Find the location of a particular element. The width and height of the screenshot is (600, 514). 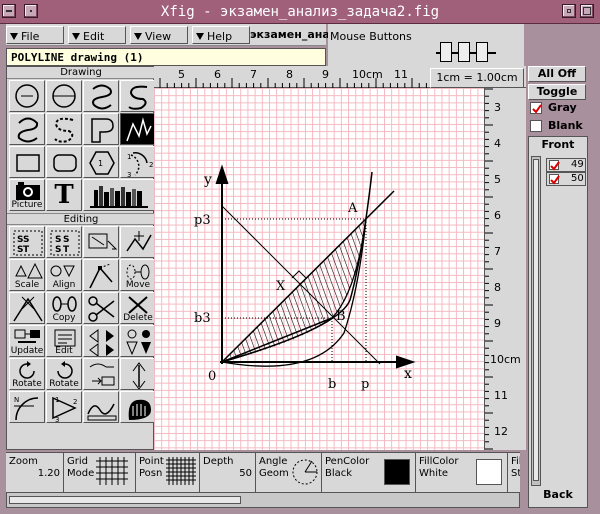

add-point-tool is located at coordinates (138, 242).